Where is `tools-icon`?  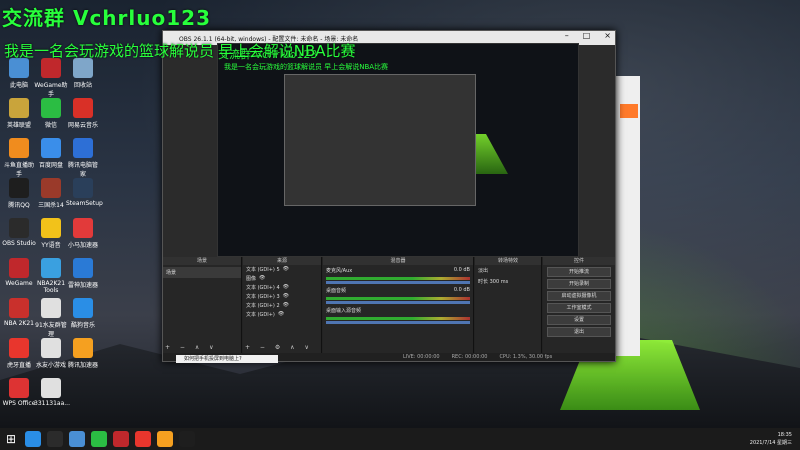
tools-icon is located at coordinates (51, 268).